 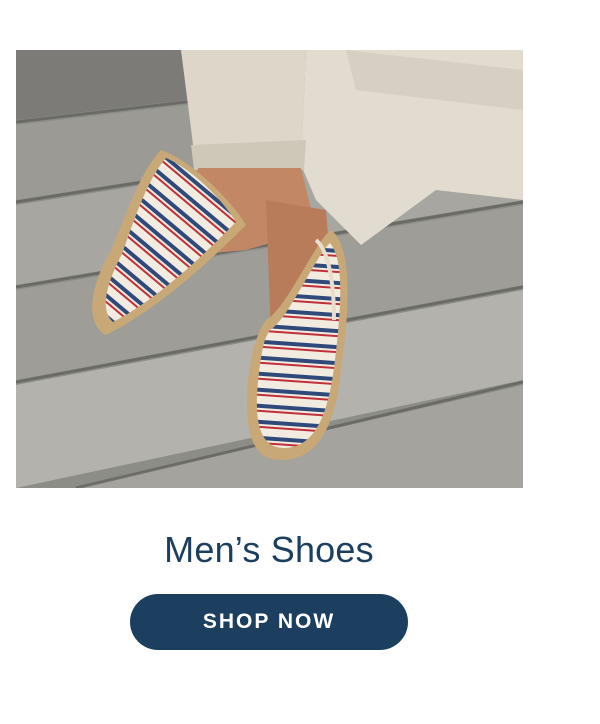 I want to click on category-title: Men’s Shoes, so click(x=269, y=549).